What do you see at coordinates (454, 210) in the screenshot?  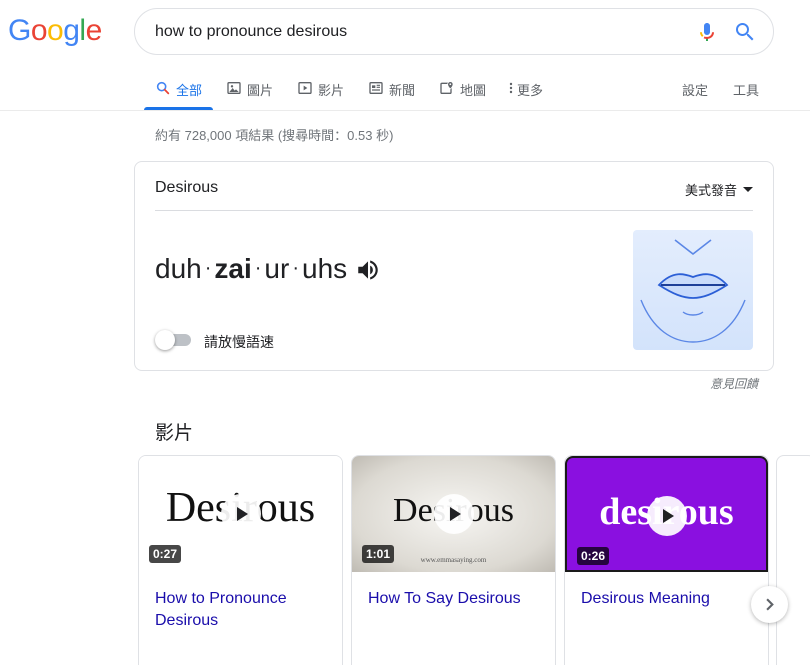 I see `card-divider` at bounding box center [454, 210].